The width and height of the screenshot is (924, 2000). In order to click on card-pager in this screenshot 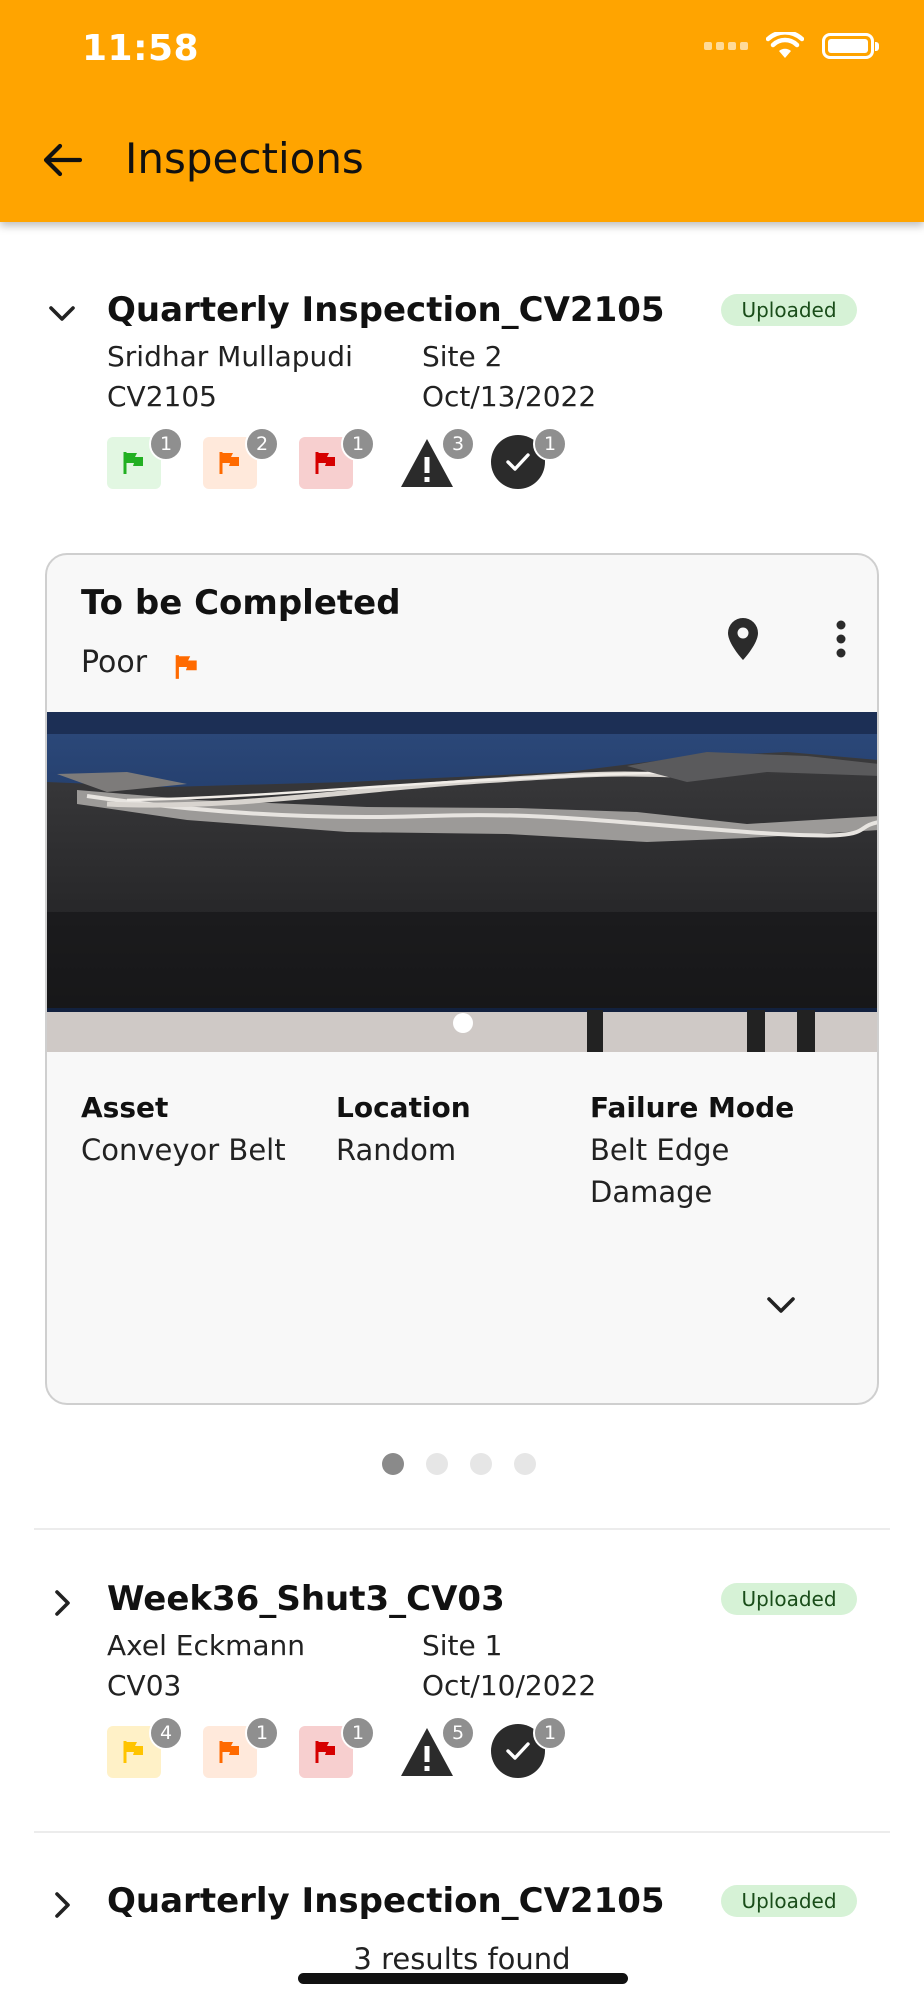, I will do `click(459, 1464)`.